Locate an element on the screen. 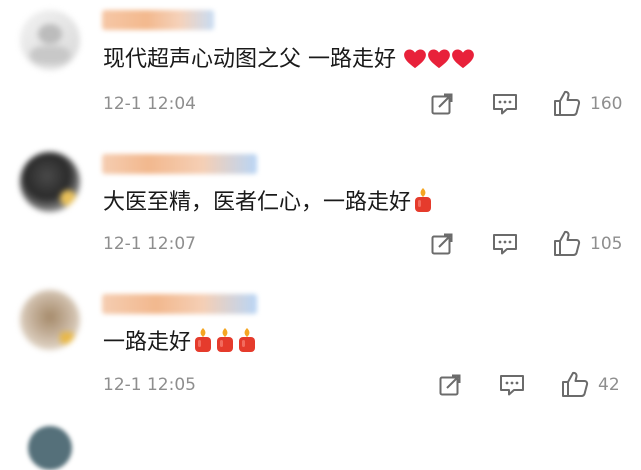 This screenshot has height=470, width=641. comment-time: 12-1 12:04 is located at coordinates (149, 104).